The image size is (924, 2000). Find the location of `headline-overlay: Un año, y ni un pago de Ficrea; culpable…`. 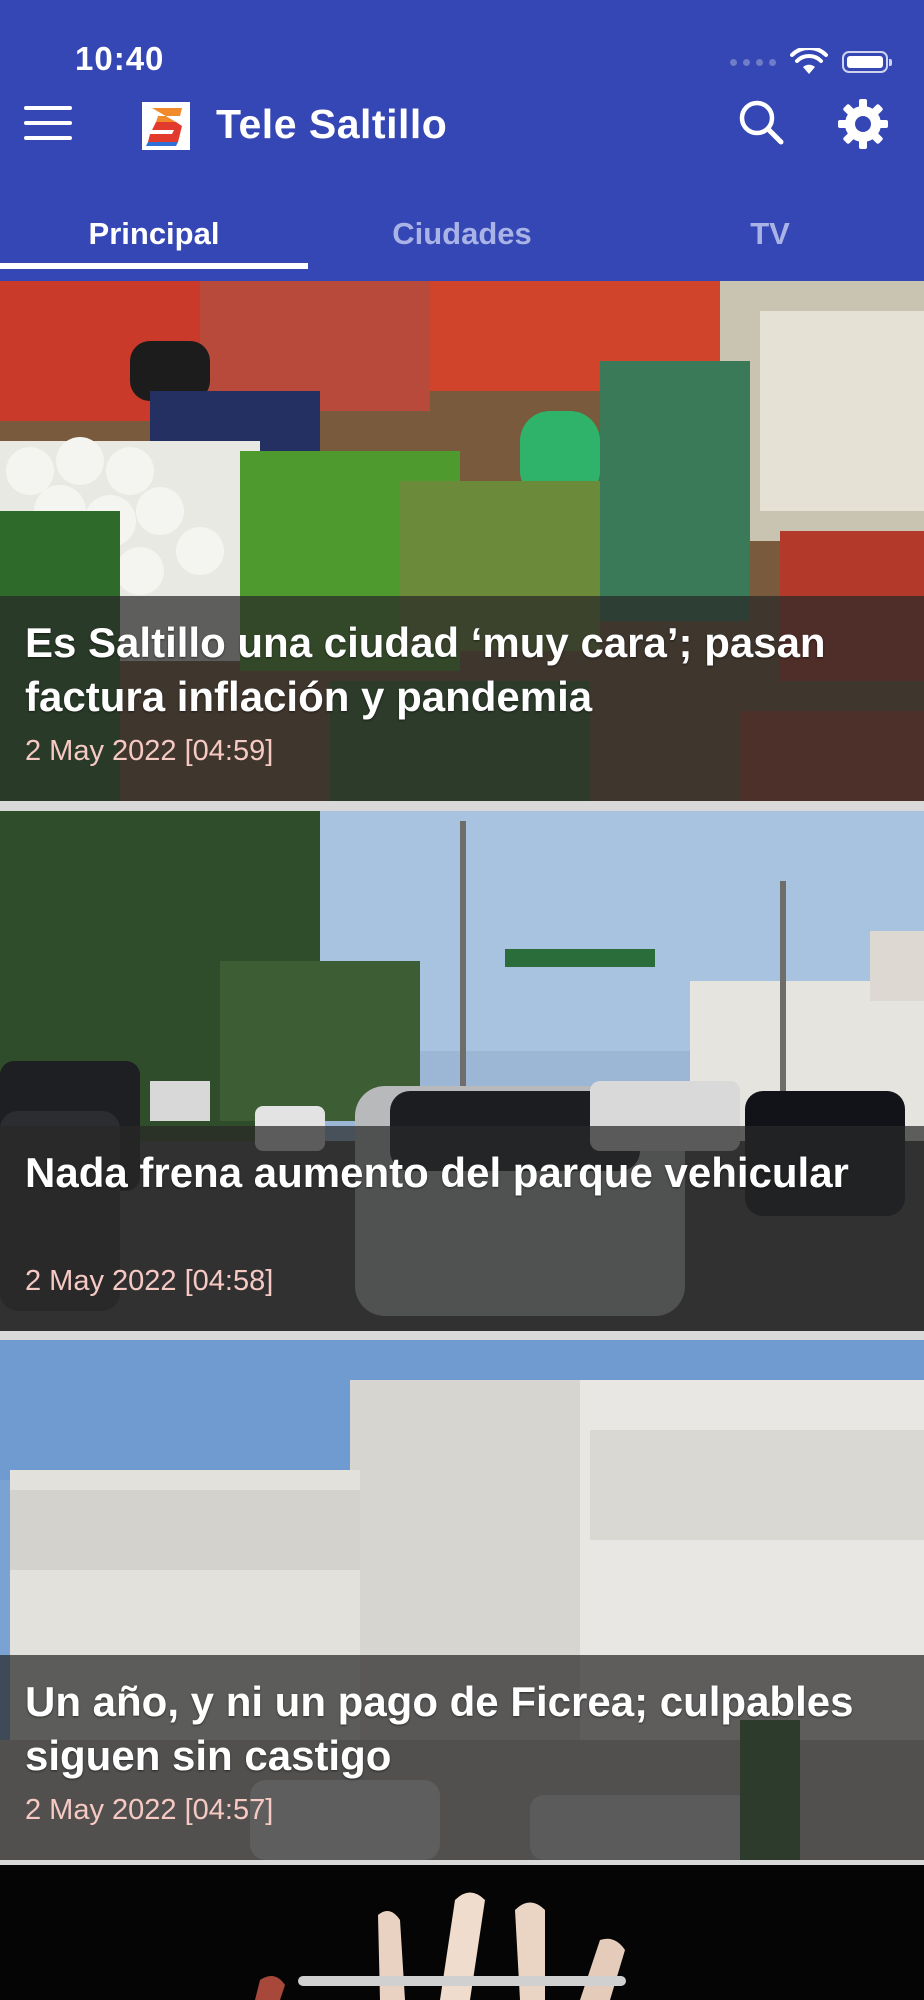

headline-overlay: Un año, y ni un pago de Ficrea; culpable… is located at coordinates (462, 1757).